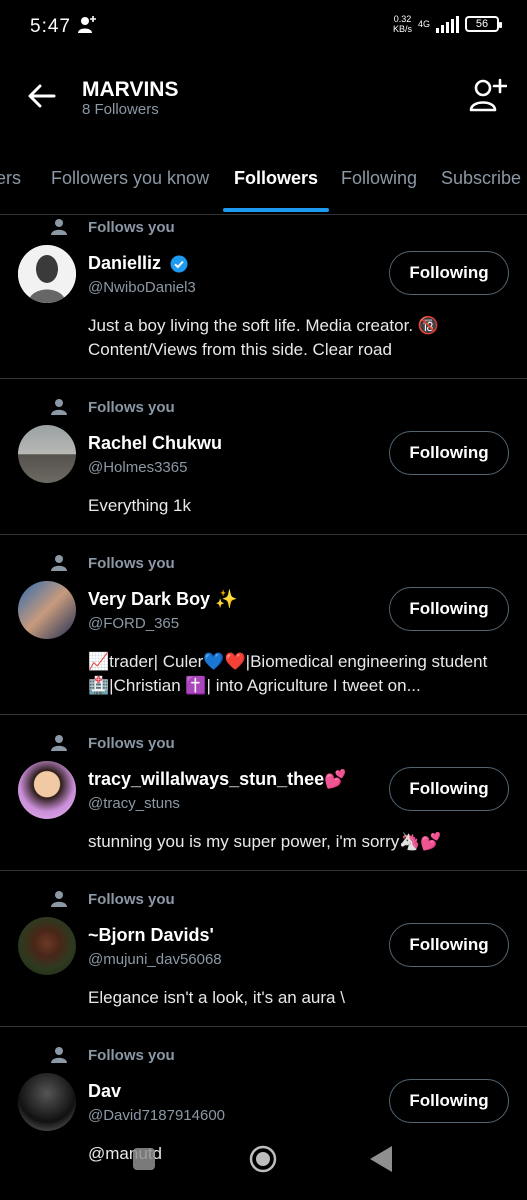 The image size is (527, 1200). I want to click on recent-apps-icon, so click(144, 1159).